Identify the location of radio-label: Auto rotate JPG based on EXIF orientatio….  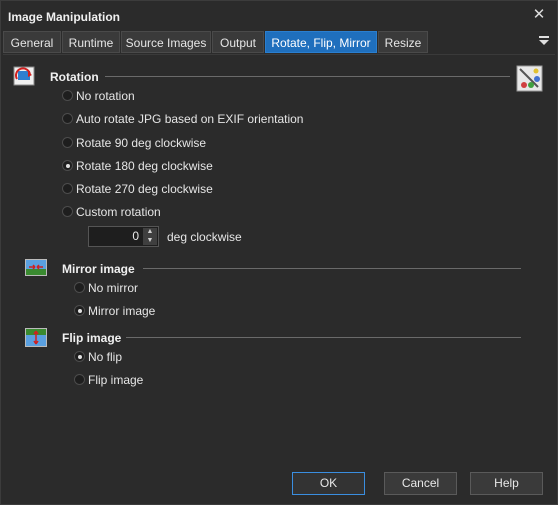
(190, 119).